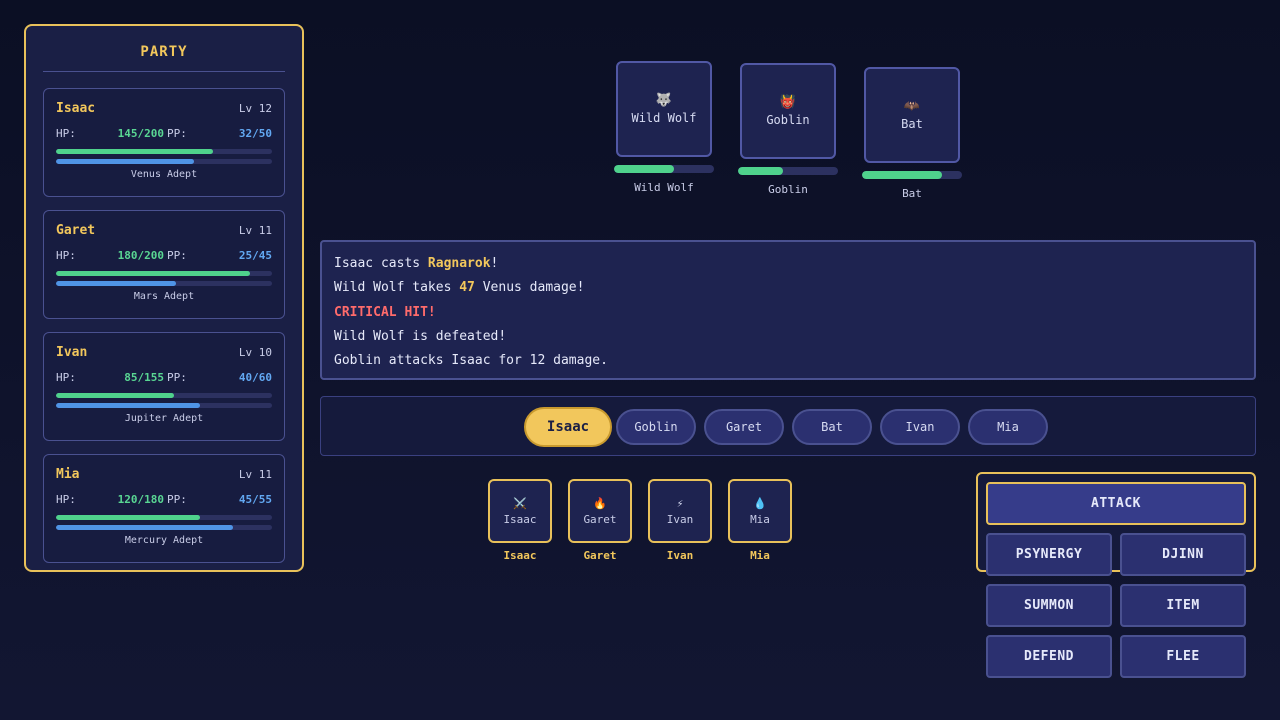 Image resolution: width=1280 pixels, height=720 pixels. I want to click on member-level: Lv 10, so click(255, 352).